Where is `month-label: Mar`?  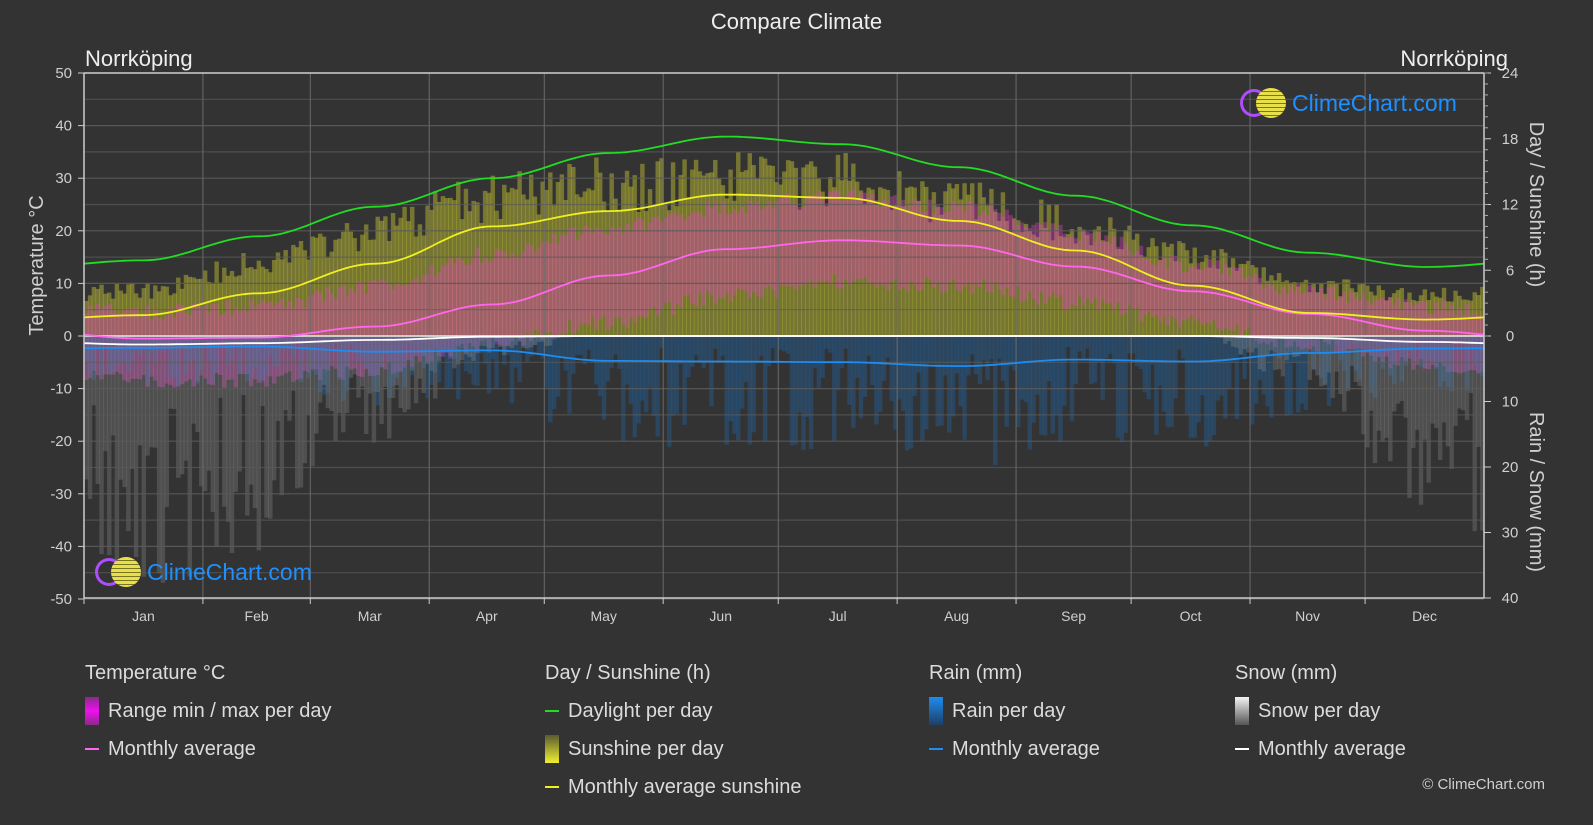
month-label: Mar is located at coordinates (370, 616).